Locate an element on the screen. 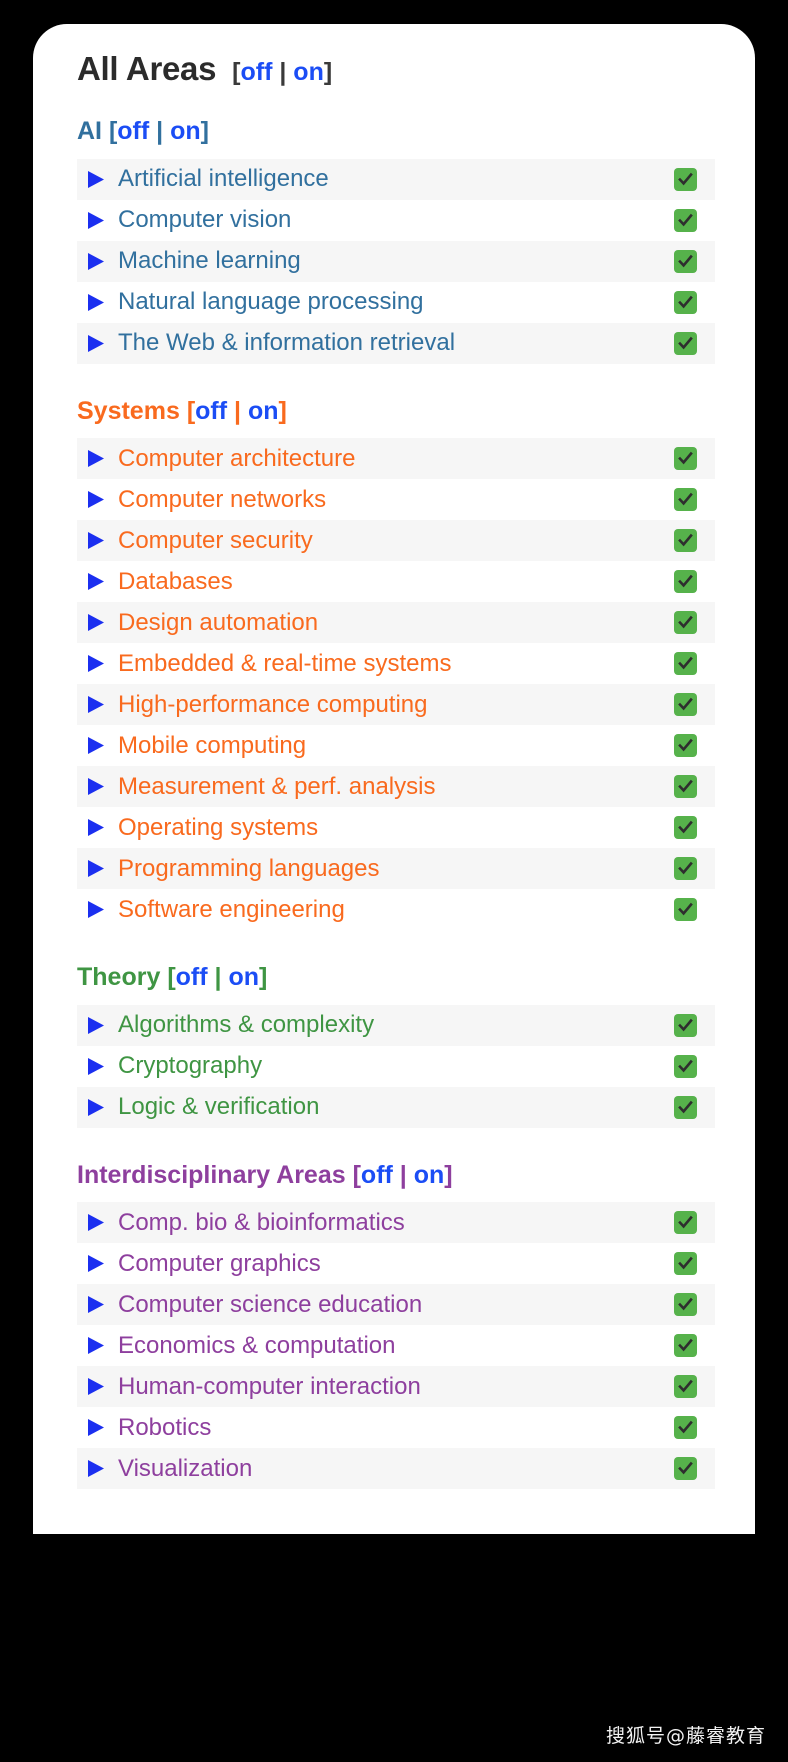 The height and width of the screenshot is (1762, 788). area-row: Computer vision is located at coordinates (396, 220).